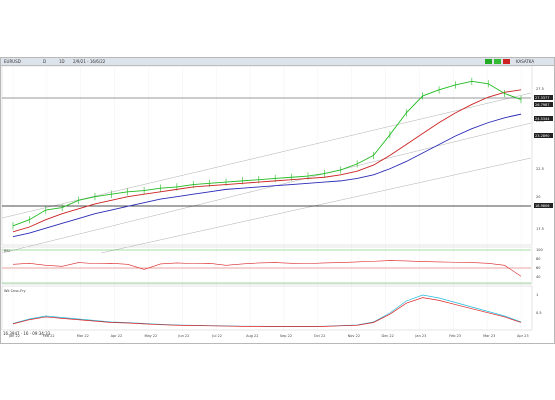 Image resolution: width=555 pixels, height=400 pixels. Describe the element at coordinates (7, 251) in the screenshot. I see `rsi-label: RSI` at that location.